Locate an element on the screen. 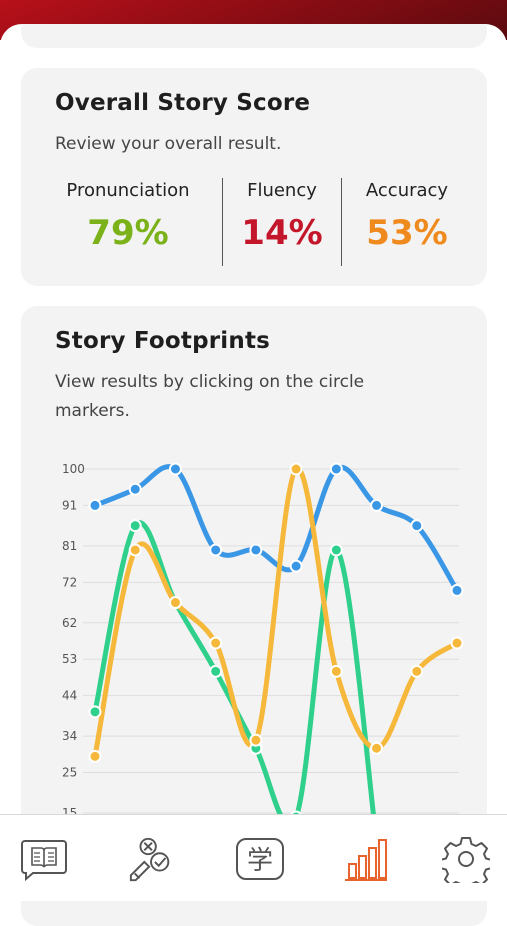 The height and width of the screenshot is (926, 507). overall-score-title: Overall Story Score is located at coordinates (183, 103).